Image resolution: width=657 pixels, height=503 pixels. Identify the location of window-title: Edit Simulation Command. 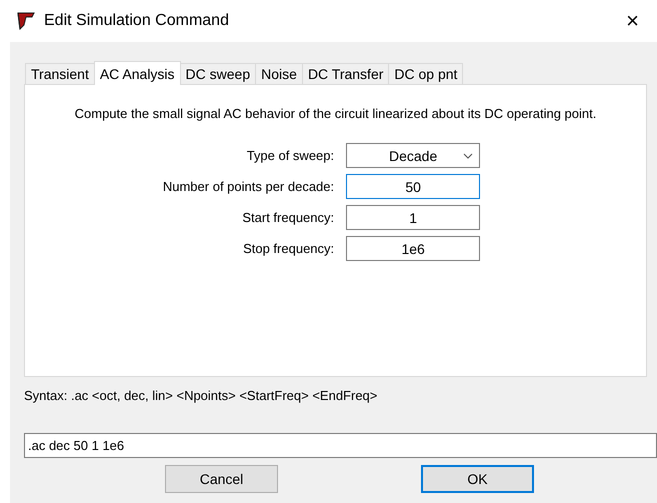
(137, 21).